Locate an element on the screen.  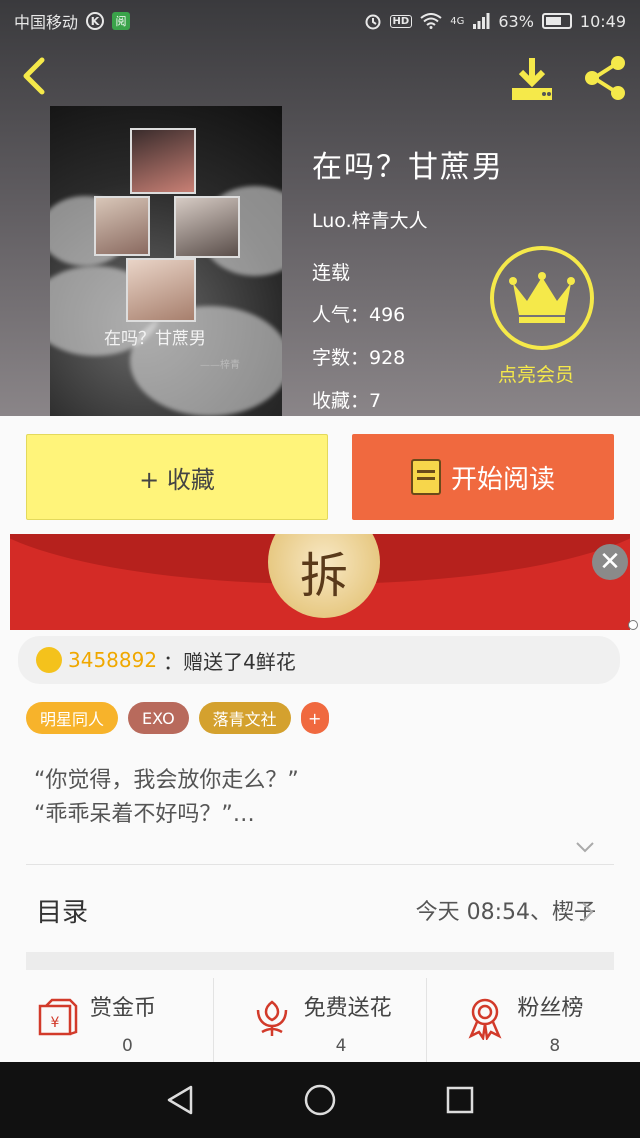
fan-ranking-button: 粉丝榜 8 is located at coordinates (533, 1020).